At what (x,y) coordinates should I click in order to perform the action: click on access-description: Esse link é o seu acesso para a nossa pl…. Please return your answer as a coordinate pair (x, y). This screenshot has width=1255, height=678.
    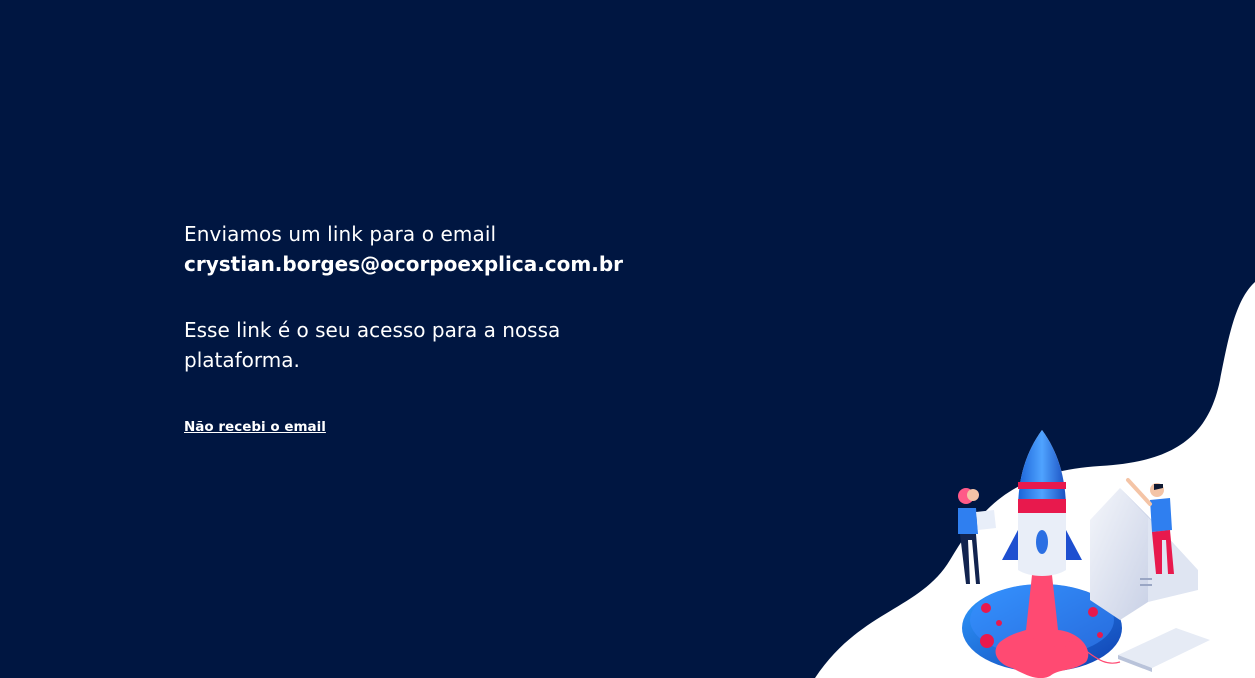
    Looking at the image, I should click on (372, 345).